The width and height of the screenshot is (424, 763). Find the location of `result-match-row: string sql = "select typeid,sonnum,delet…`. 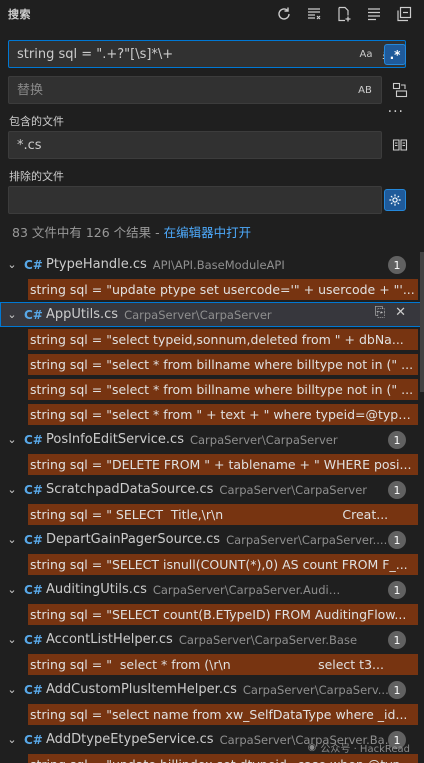

result-match-row: string sql = "select typeid,sonnum,delet… is located at coordinates (212, 339).